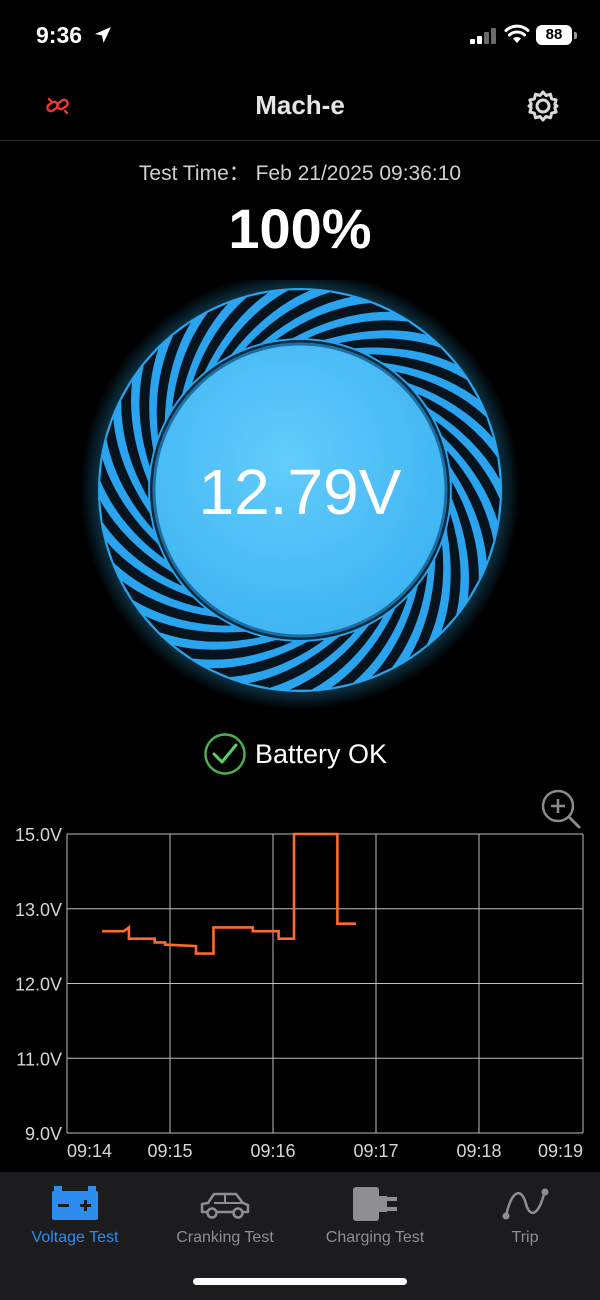  I want to click on voltage-series-line, so click(229, 893).